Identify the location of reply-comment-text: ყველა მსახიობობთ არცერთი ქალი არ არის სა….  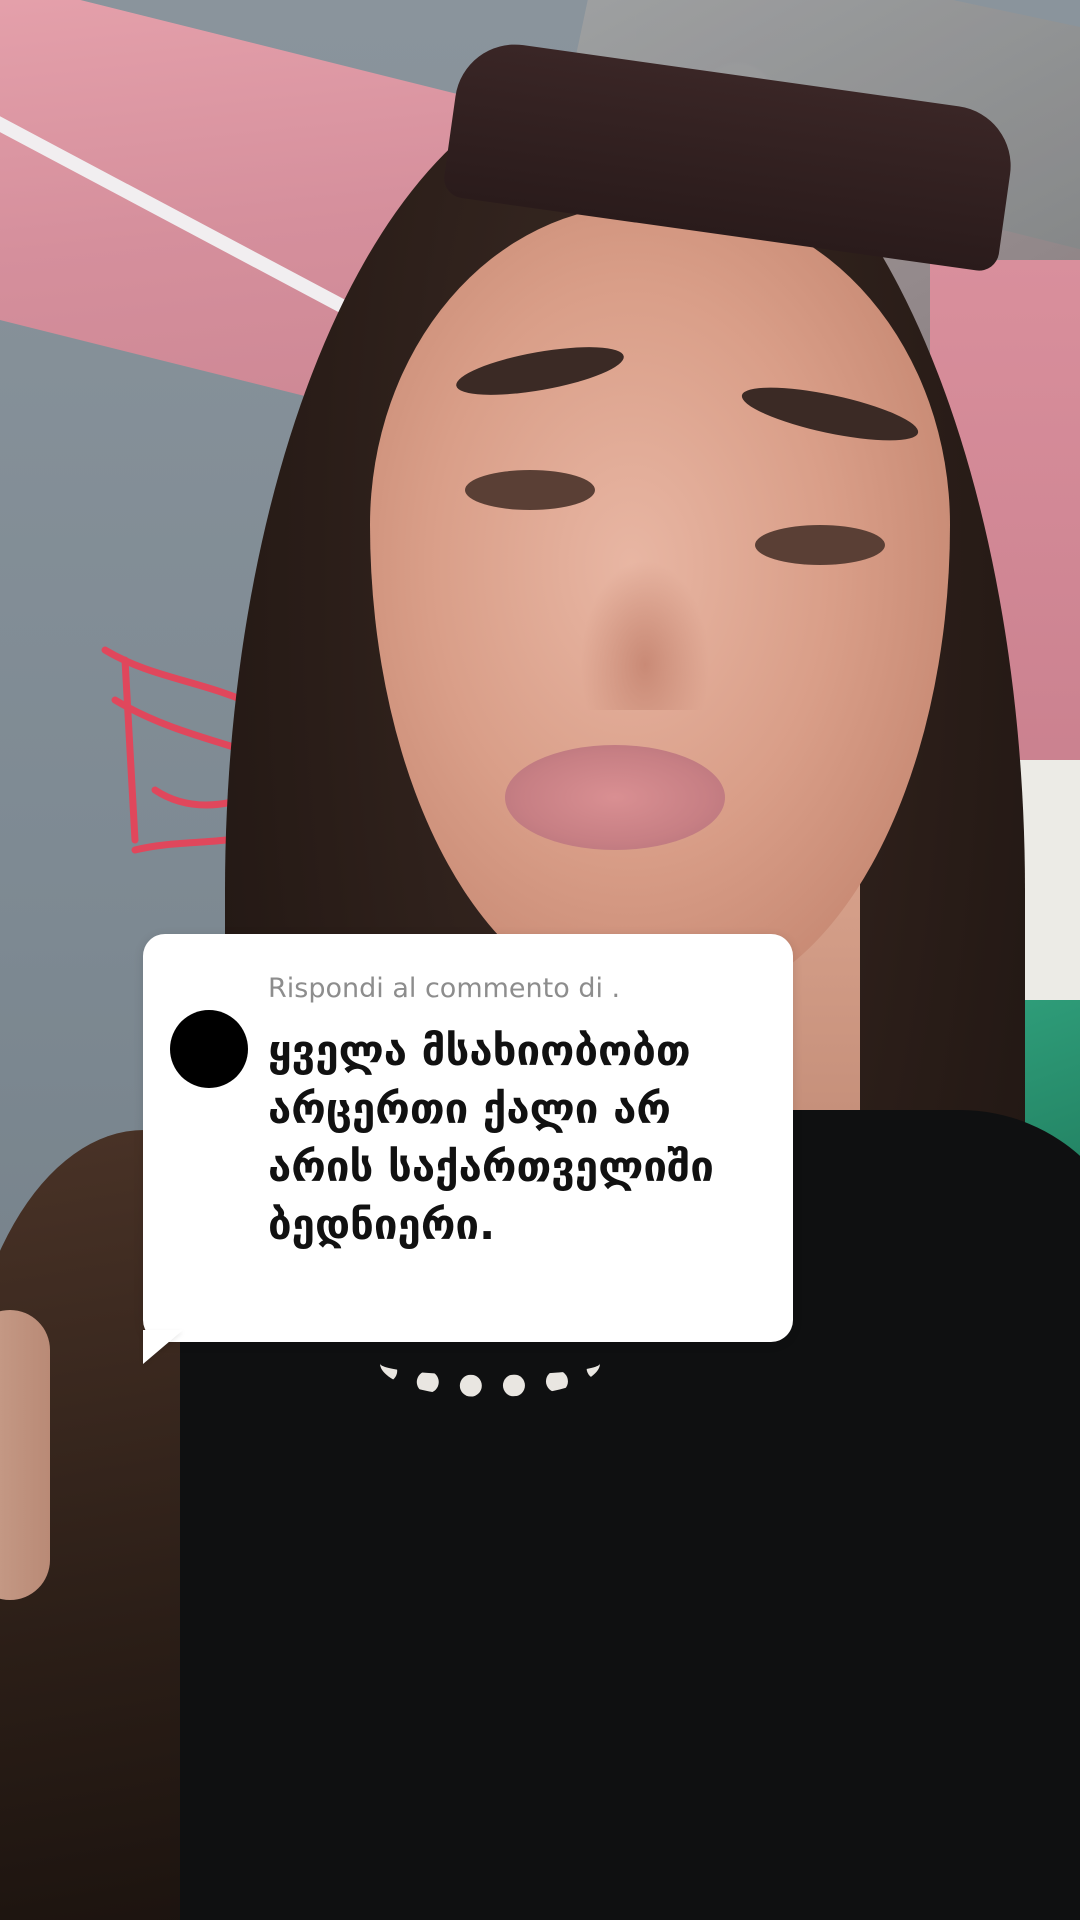
(491, 1137).